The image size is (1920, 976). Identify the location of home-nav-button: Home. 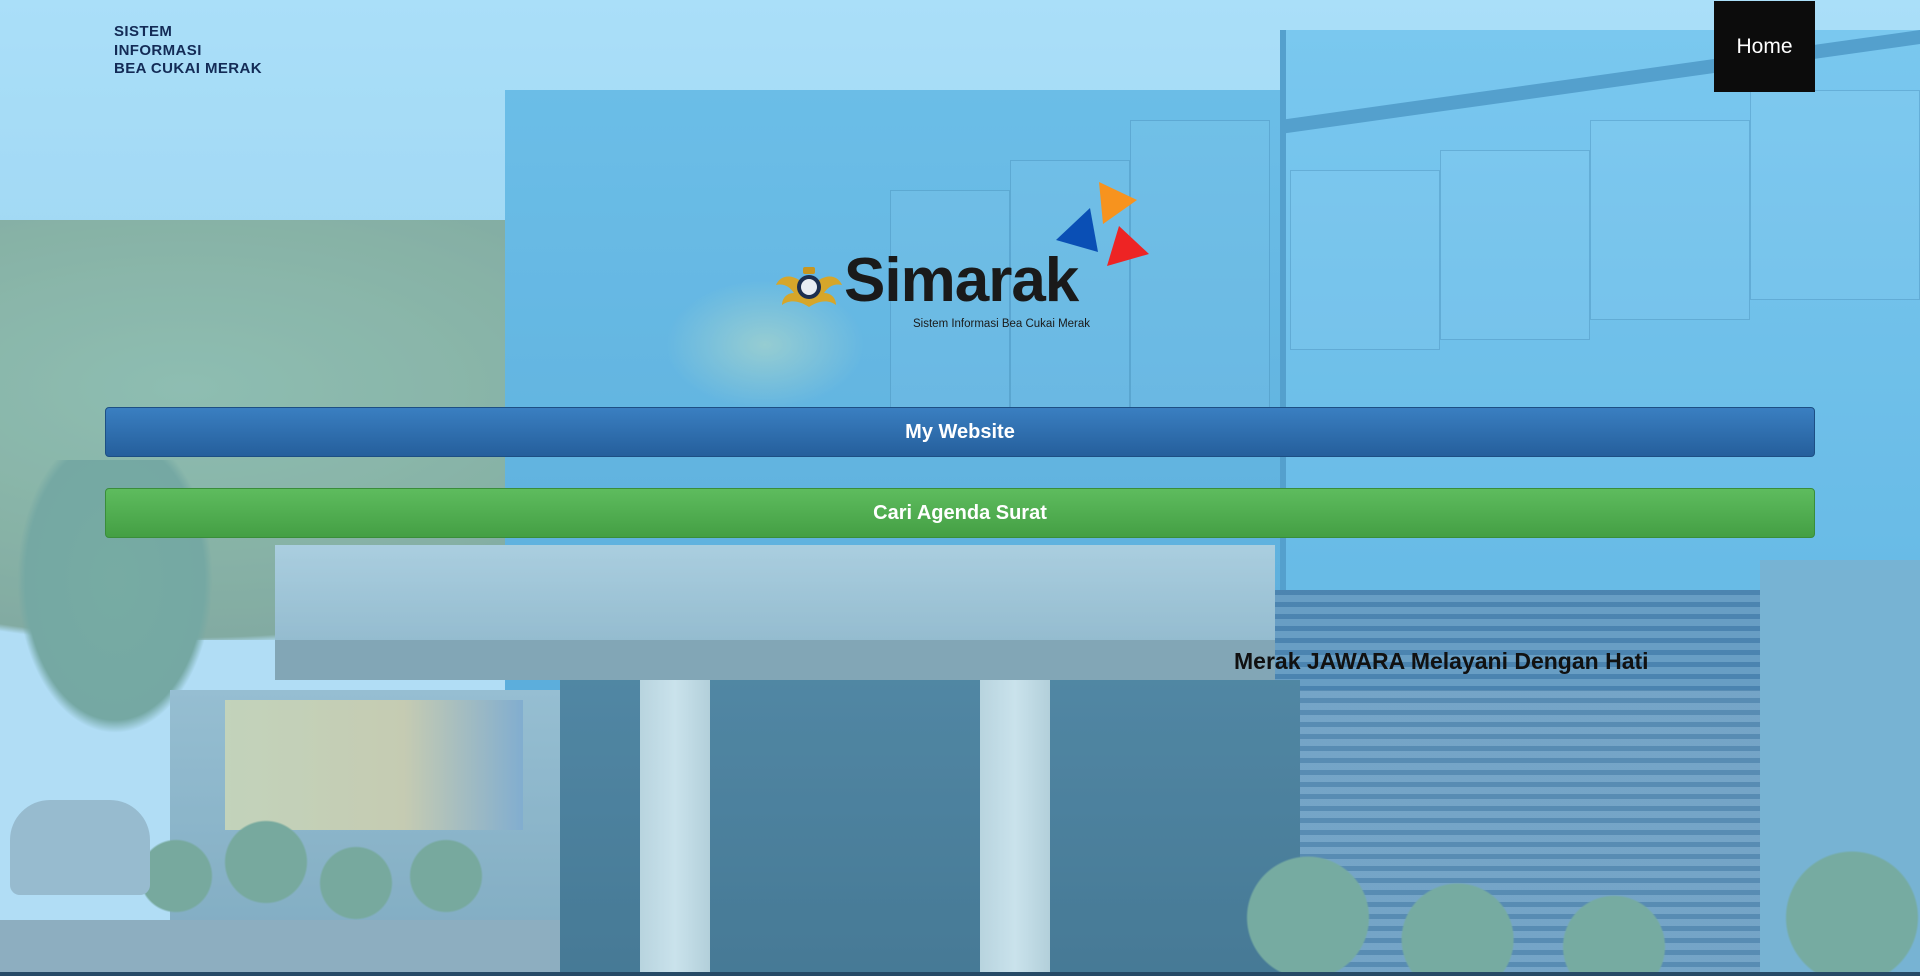
(1764, 46).